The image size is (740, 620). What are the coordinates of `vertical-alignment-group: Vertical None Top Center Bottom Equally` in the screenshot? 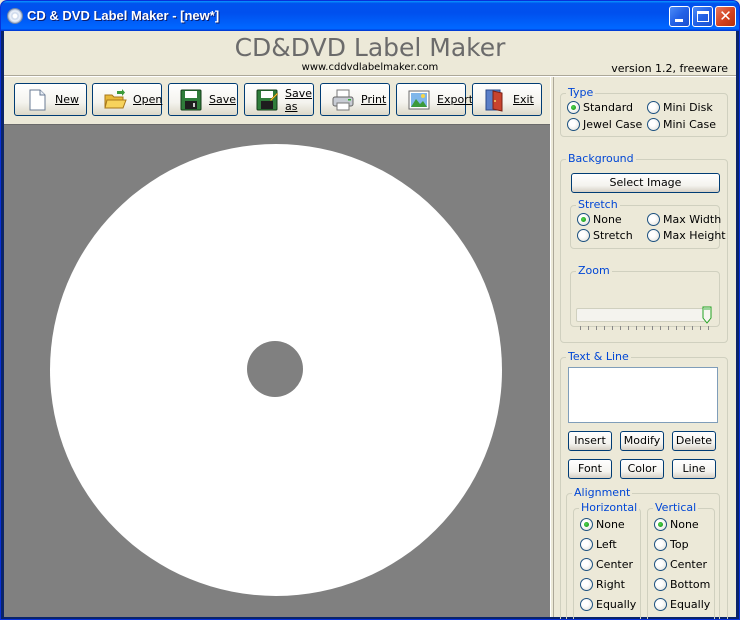 It's located at (681, 560).